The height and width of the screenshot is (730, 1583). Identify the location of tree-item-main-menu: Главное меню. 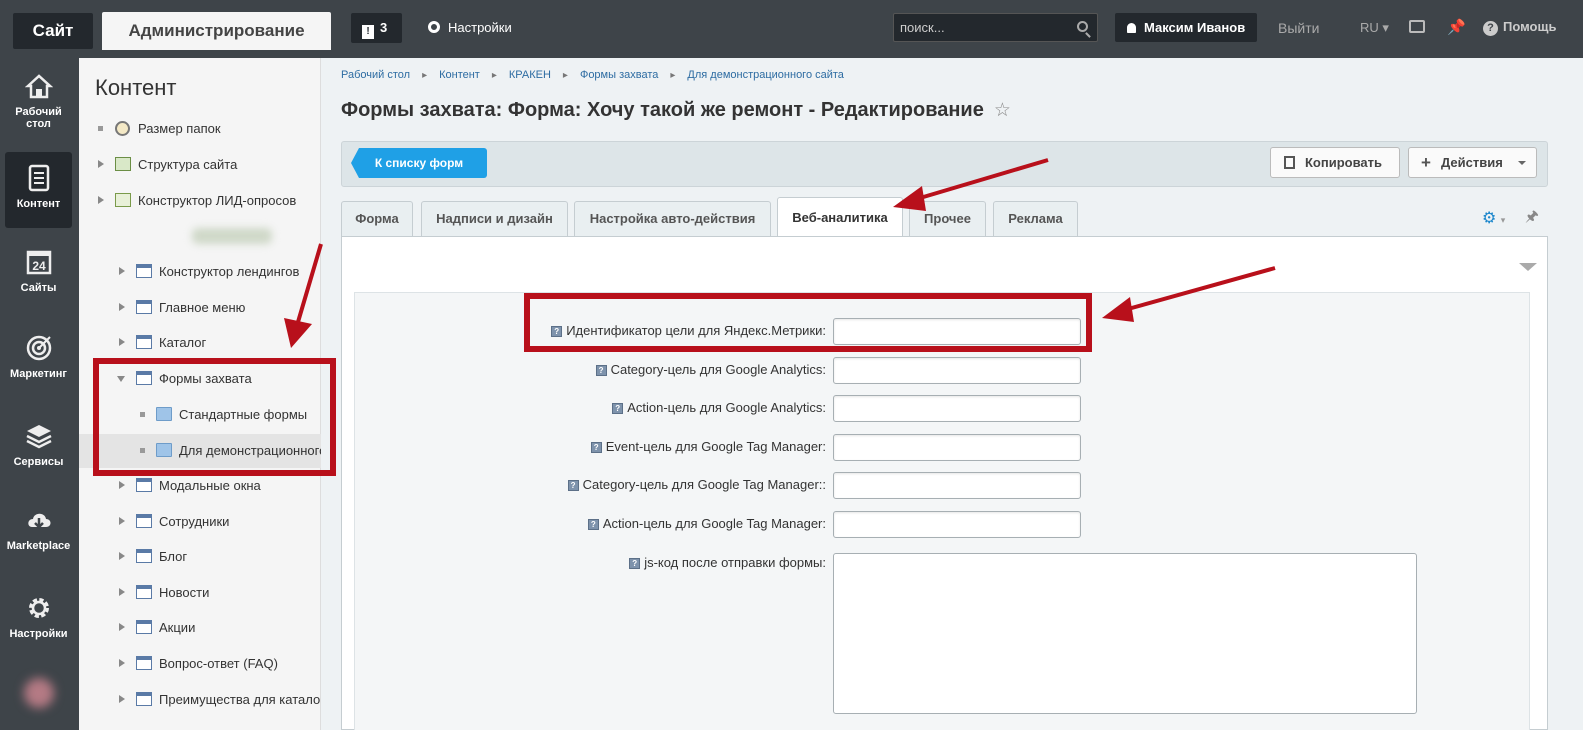
(200, 308).